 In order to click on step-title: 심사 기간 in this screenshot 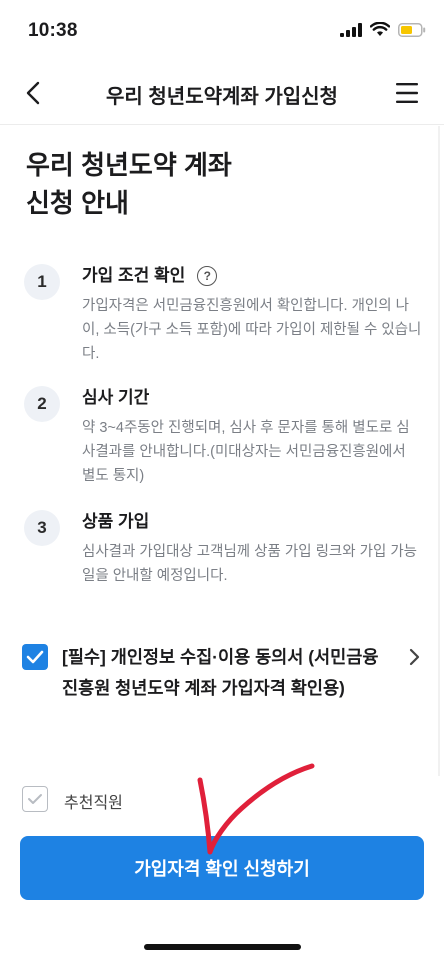, I will do `click(116, 397)`.